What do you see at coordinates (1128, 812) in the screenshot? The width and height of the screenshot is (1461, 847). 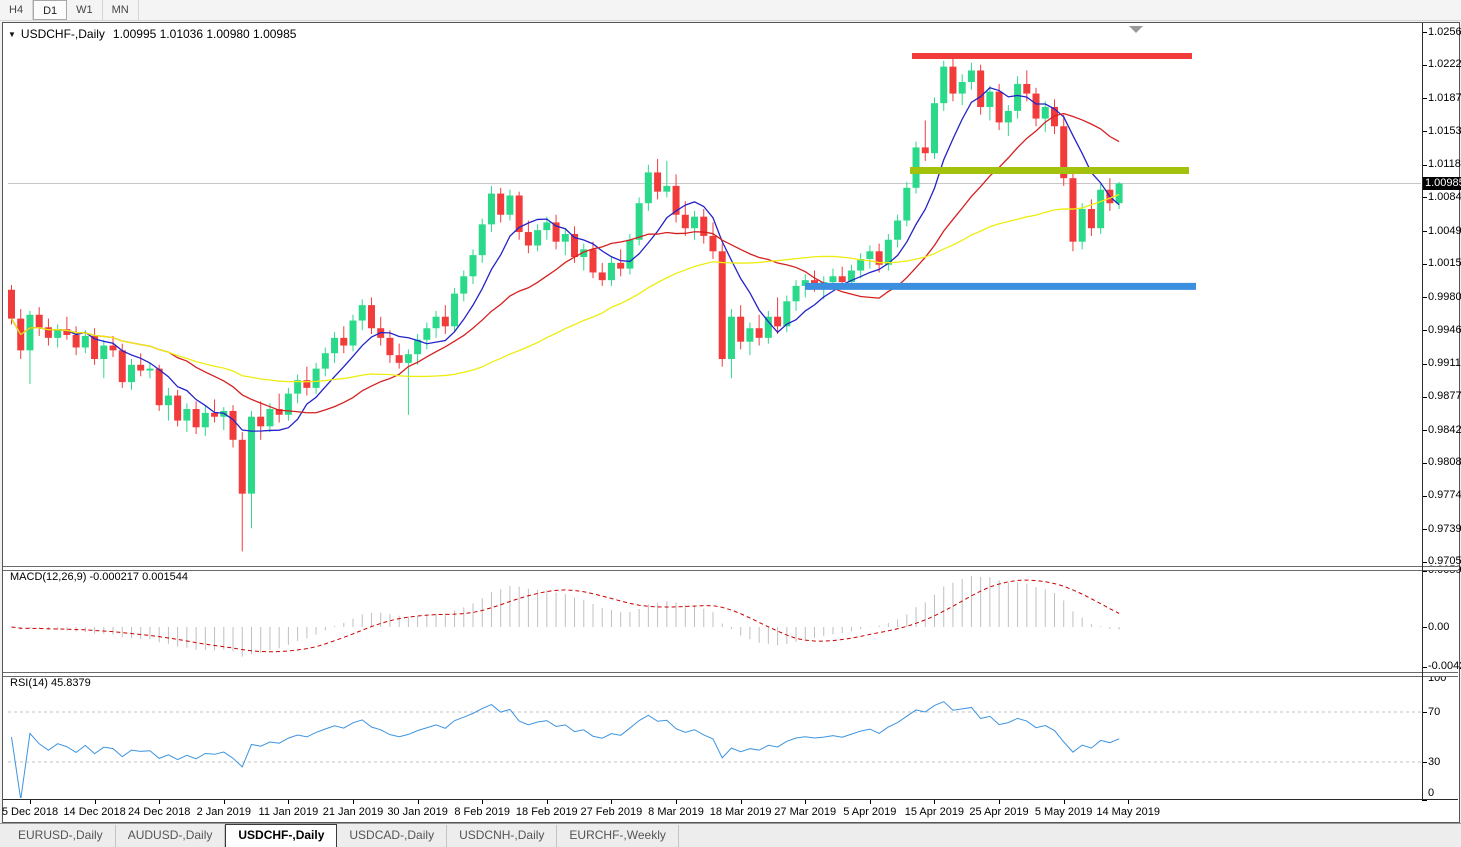 I see `date-axis-label: 14 May 2019` at bounding box center [1128, 812].